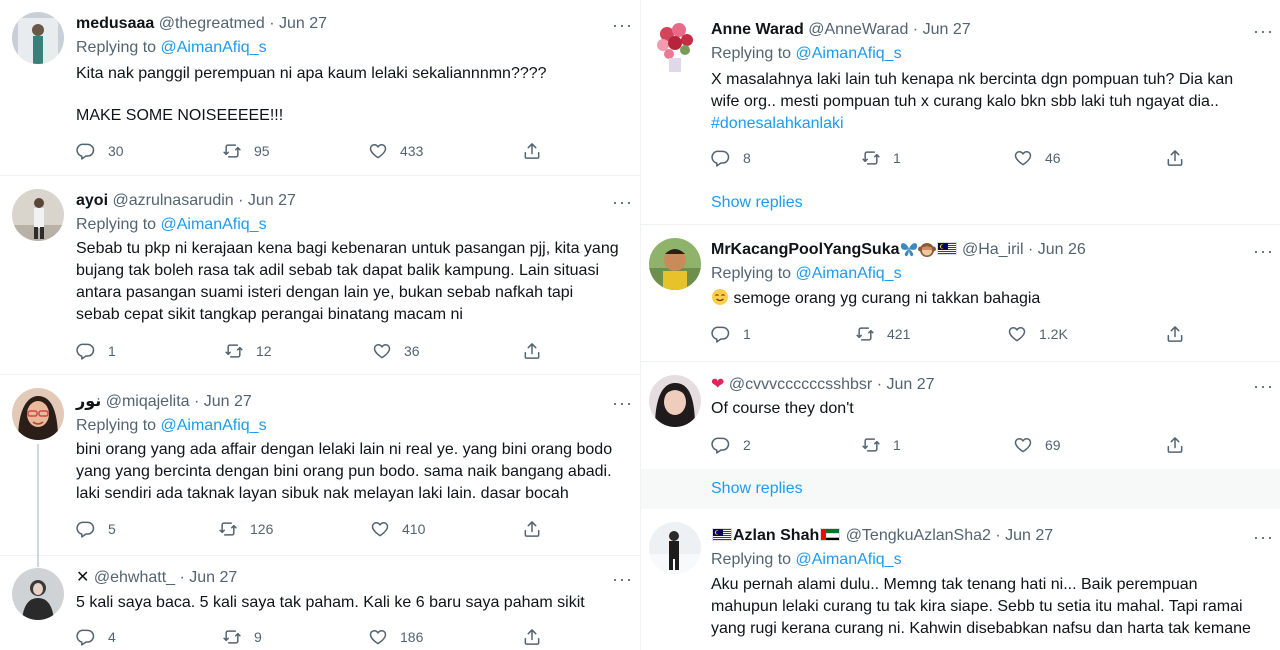  Describe the element at coordinates (776, 535) in the screenshot. I see `display-name: Azlan Shah` at that location.